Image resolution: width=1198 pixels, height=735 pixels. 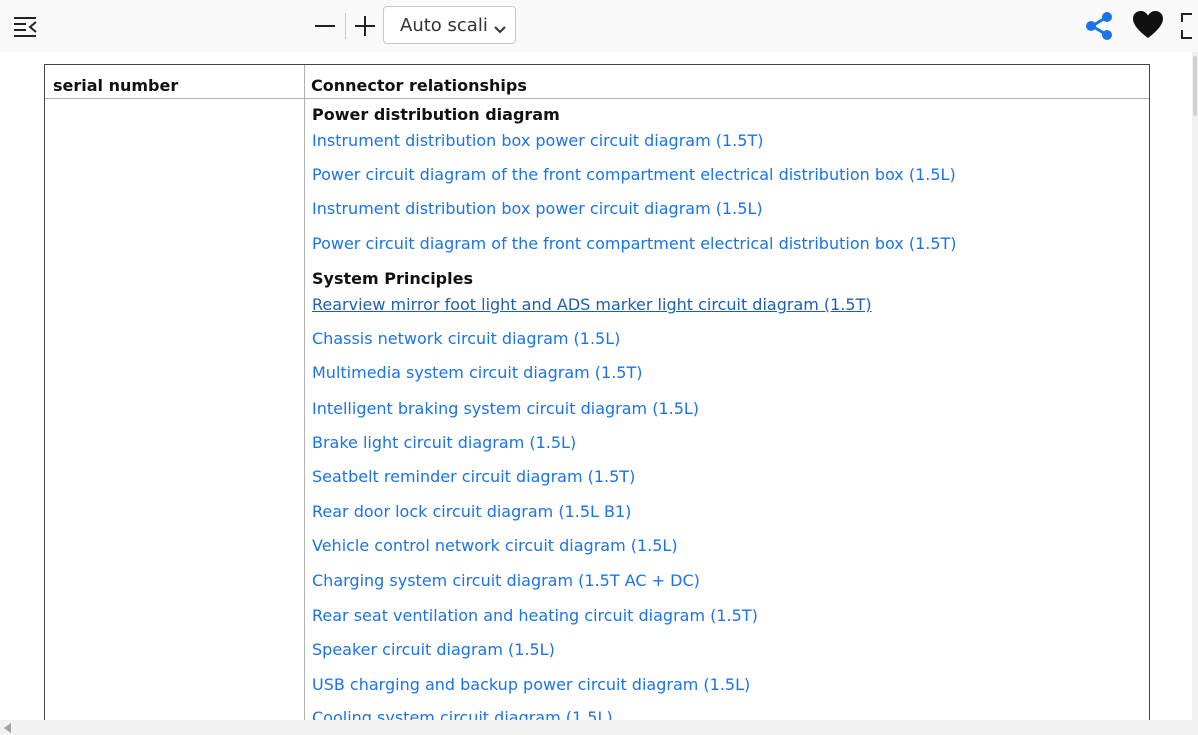 I want to click on section-title: Power distribution diagram, so click(x=436, y=114).